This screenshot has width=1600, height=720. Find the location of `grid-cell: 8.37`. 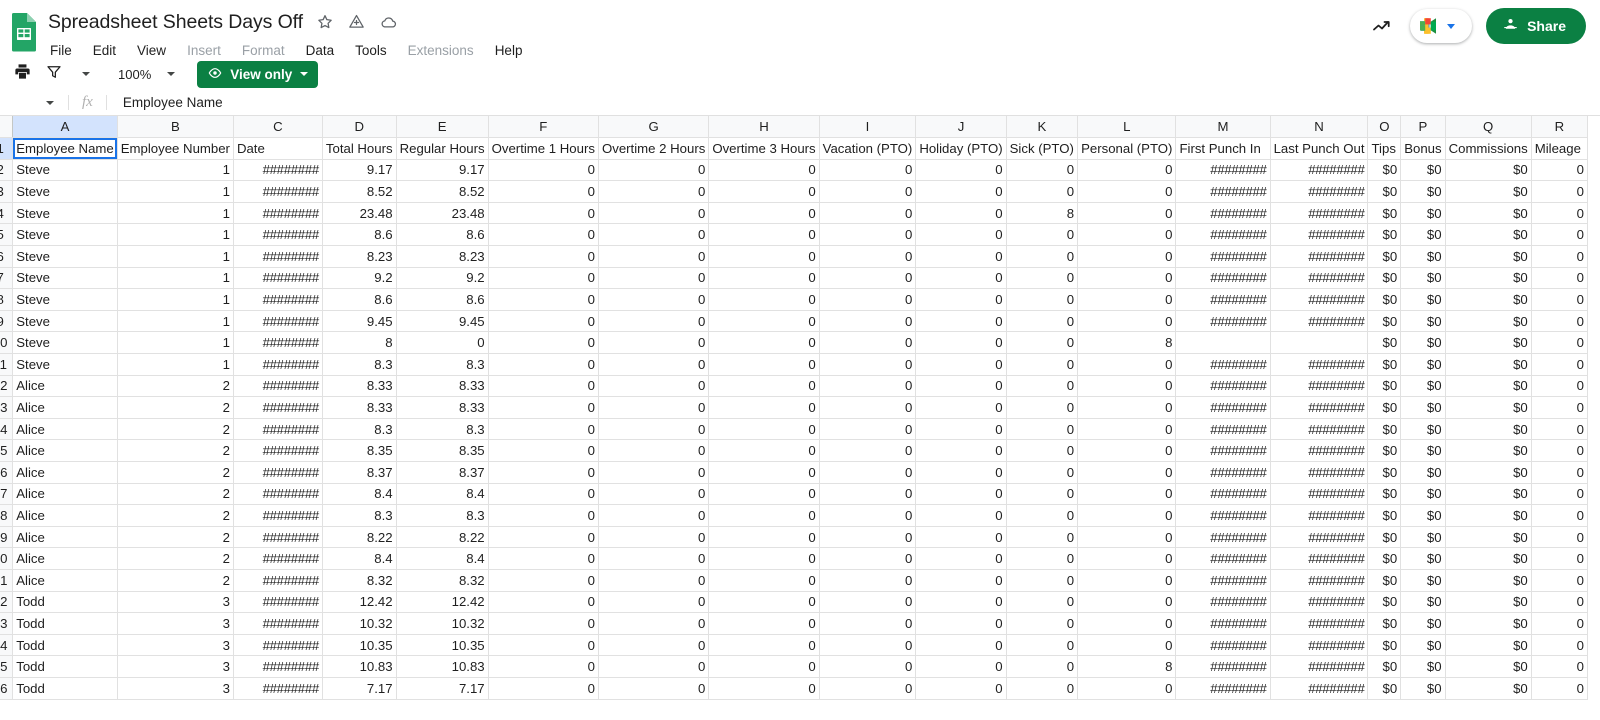

grid-cell: 8.37 is located at coordinates (442, 472).